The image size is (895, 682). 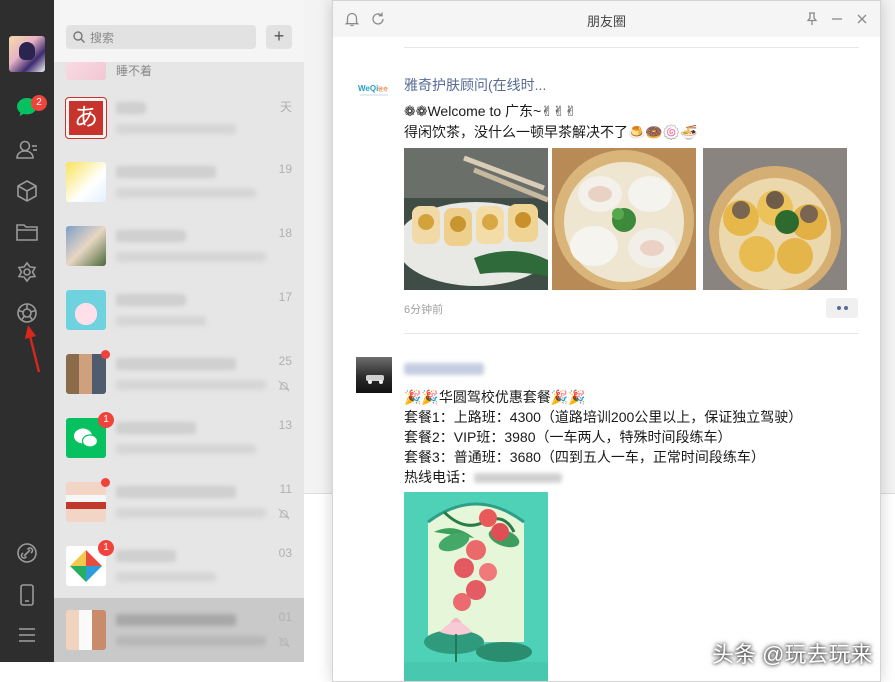 I want to click on search-icon, so click(x=79, y=37).